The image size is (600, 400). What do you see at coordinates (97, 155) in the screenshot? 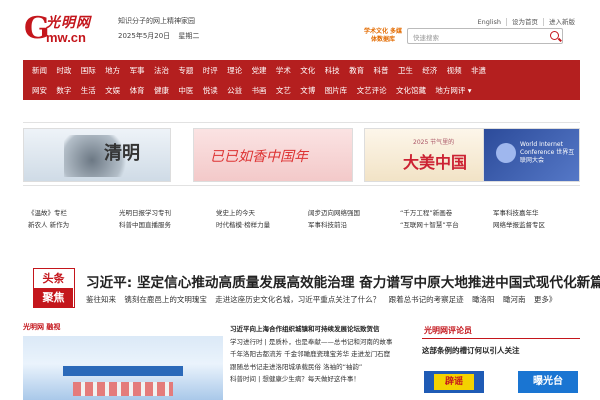
I see `carousel-card-qingming: 清明` at bounding box center [97, 155].